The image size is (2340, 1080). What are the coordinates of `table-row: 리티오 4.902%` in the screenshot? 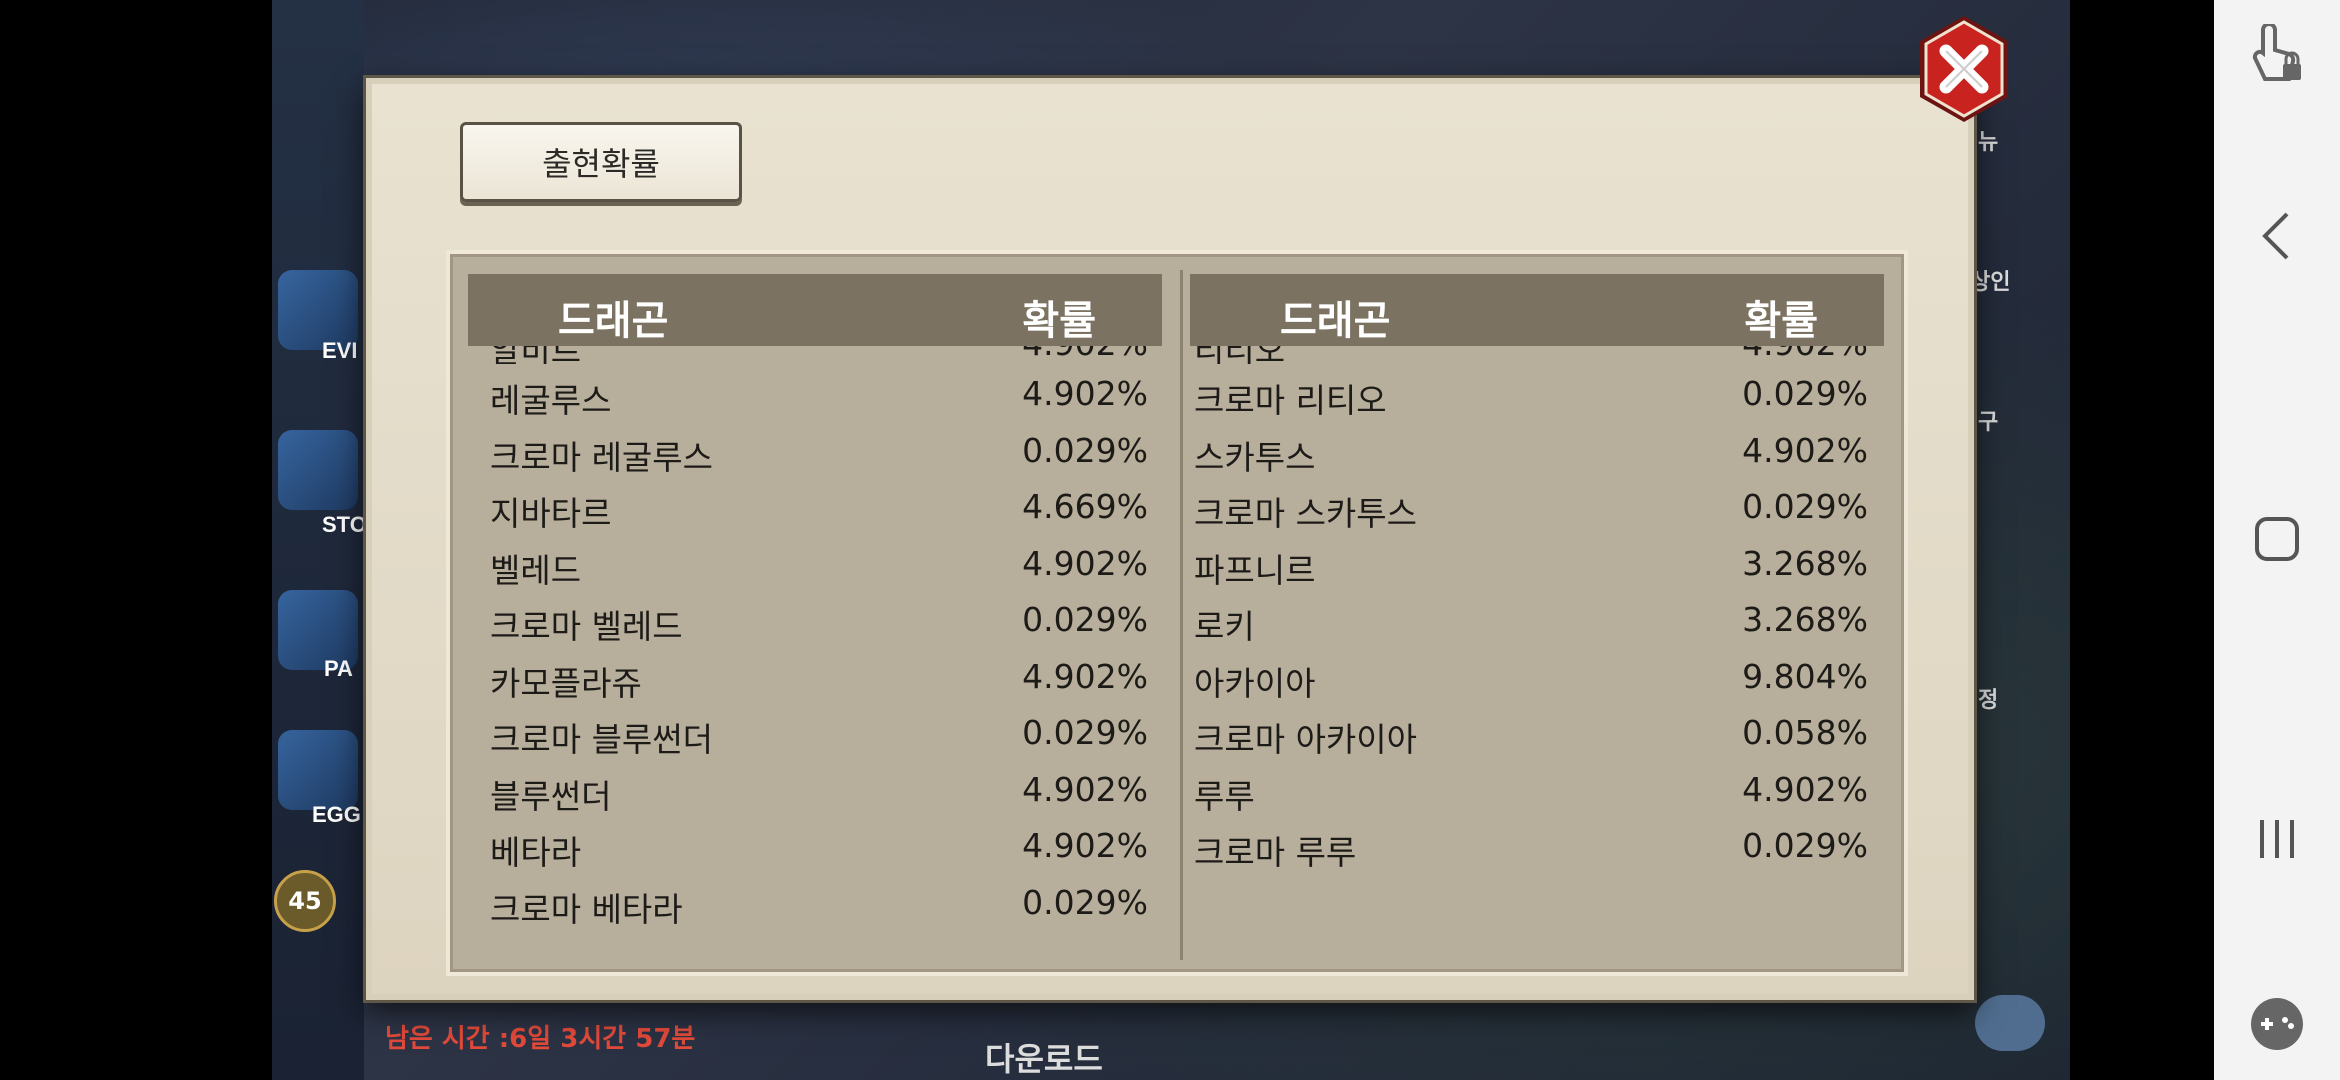 It's located at (1537, 355).